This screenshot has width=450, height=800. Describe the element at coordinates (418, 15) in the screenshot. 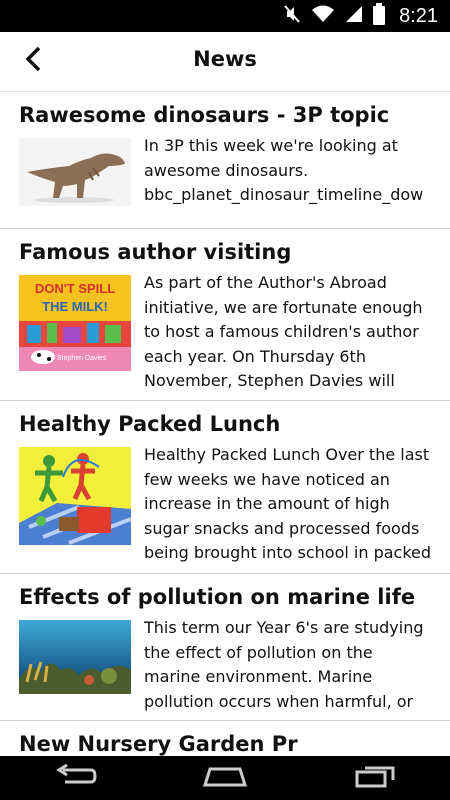

I see `status-time: 8:21` at that location.